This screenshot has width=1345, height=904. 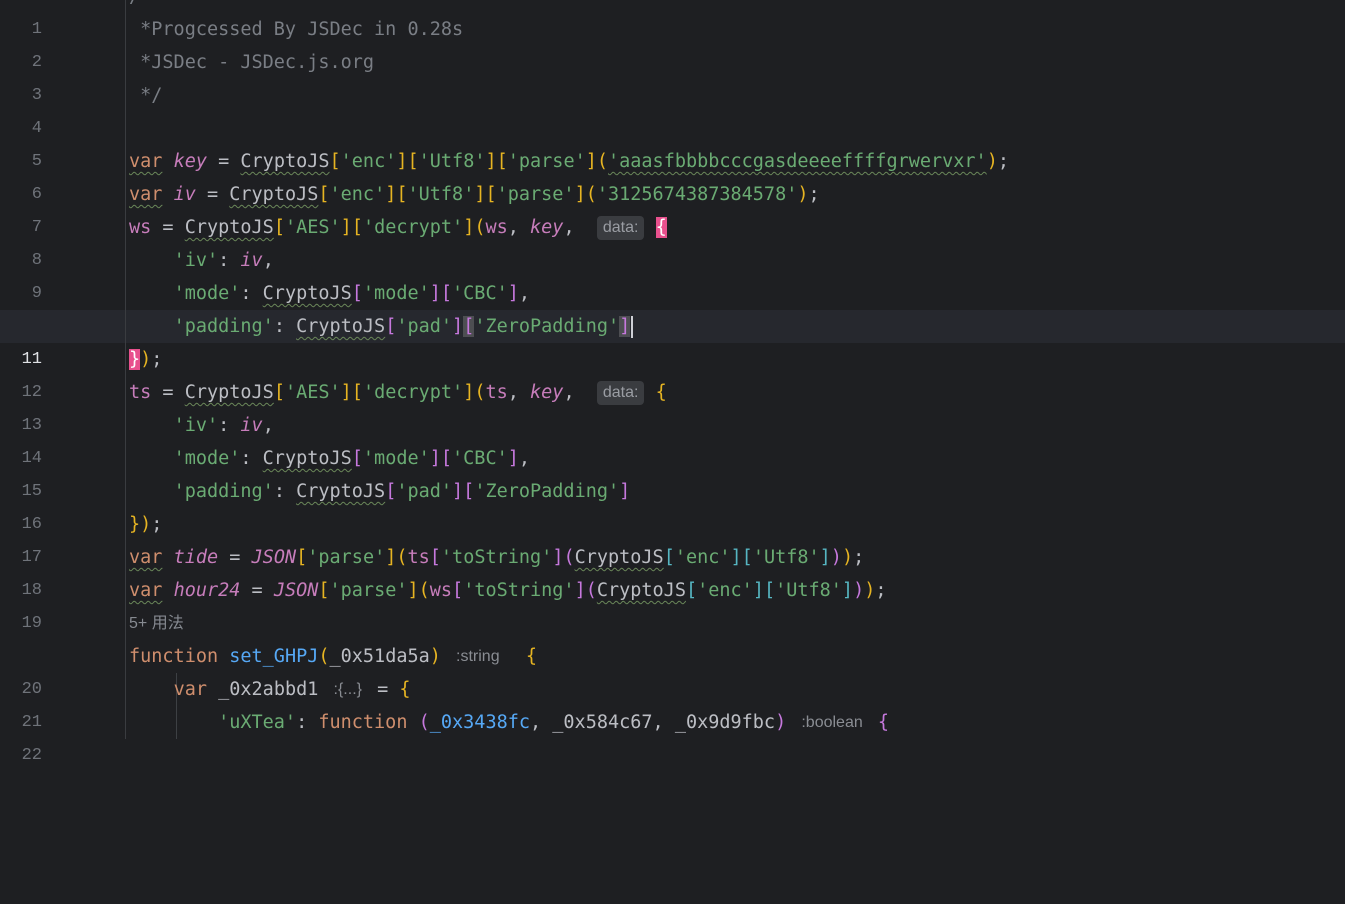 What do you see at coordinates (672, 438) in the screenshot?
I see `code-line: 14 'iv': iv,` at bounding box center [672, 438].